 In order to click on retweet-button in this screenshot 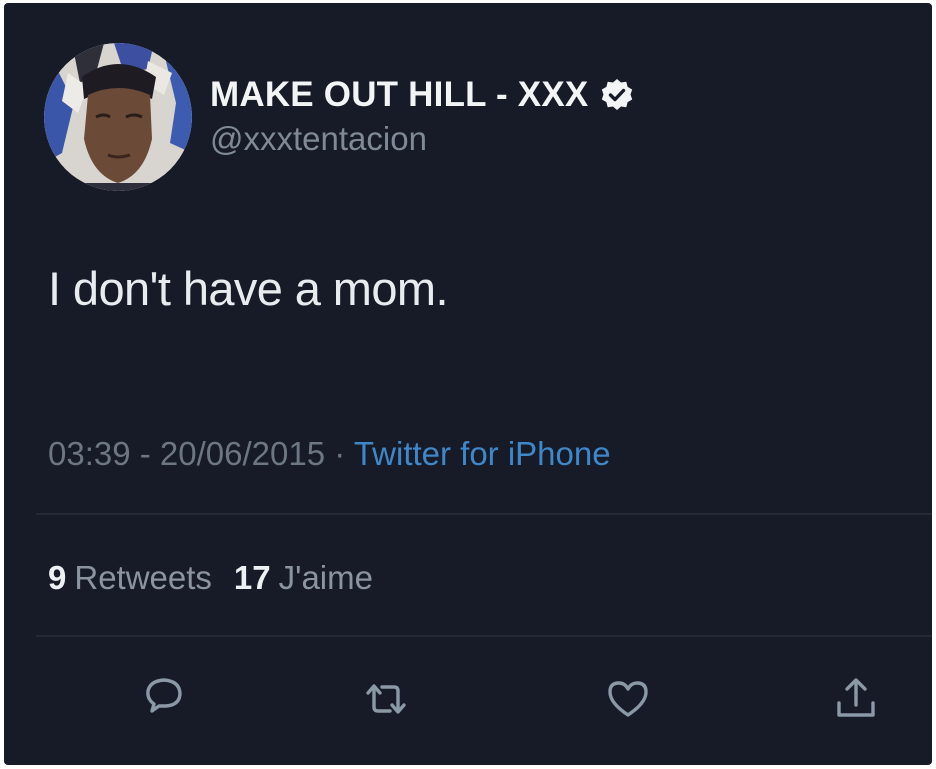, I will do `click(386, 699)`.